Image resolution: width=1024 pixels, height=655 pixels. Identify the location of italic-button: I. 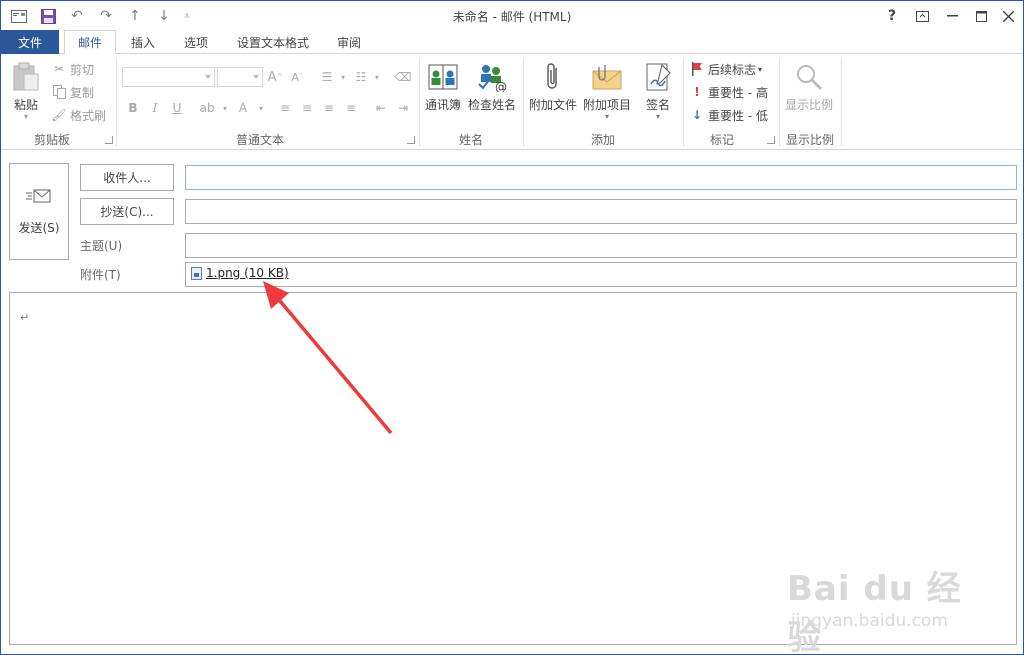
(155, 108).